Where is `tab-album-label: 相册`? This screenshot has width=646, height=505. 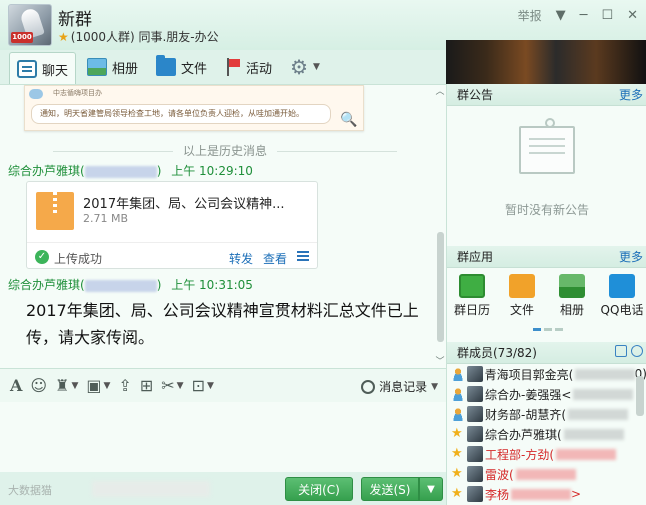 tab-album-label: 相册 is located at coordinates (125, 69).